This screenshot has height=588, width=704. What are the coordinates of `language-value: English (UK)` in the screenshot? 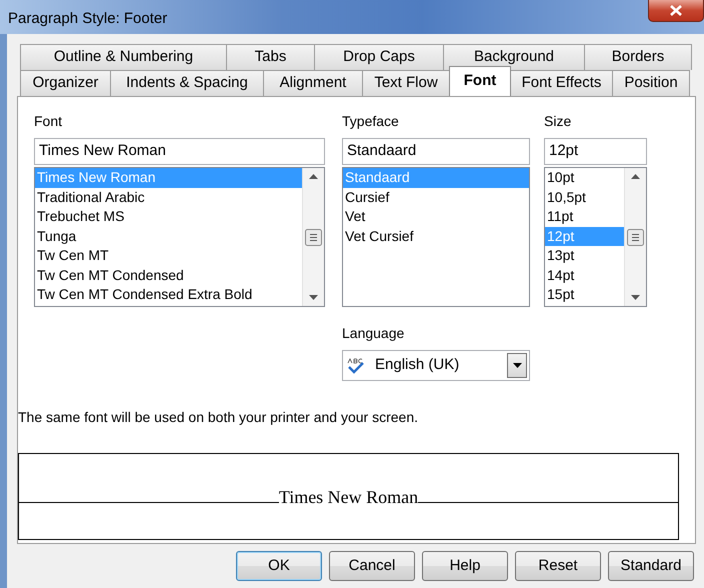 It's located at (417, 365).